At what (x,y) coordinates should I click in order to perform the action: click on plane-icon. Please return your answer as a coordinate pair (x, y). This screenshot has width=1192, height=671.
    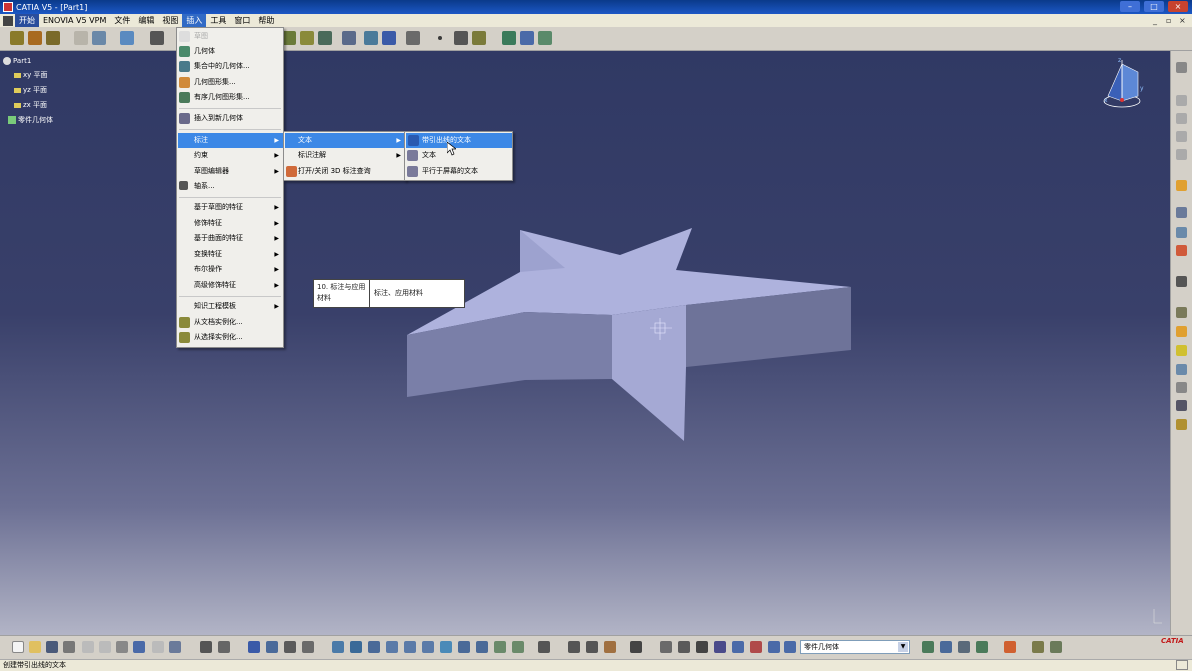
    Looking at the image, I should click on (127, 38).